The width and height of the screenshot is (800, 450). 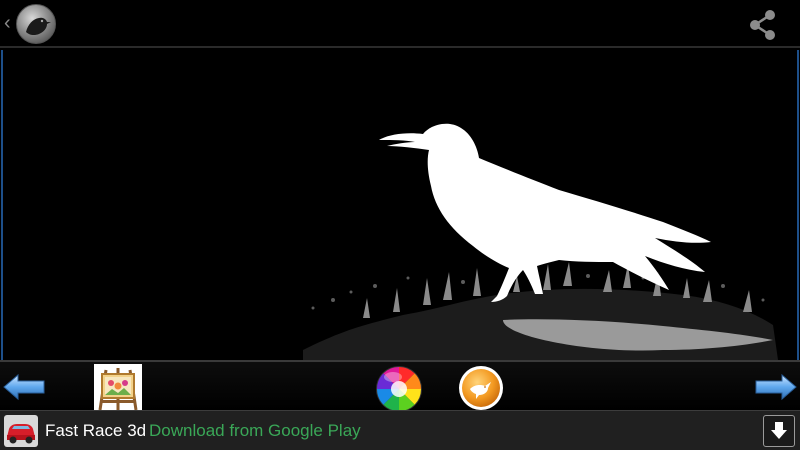 I want to click on download-arrow-icon, so click(x=779, y=430).